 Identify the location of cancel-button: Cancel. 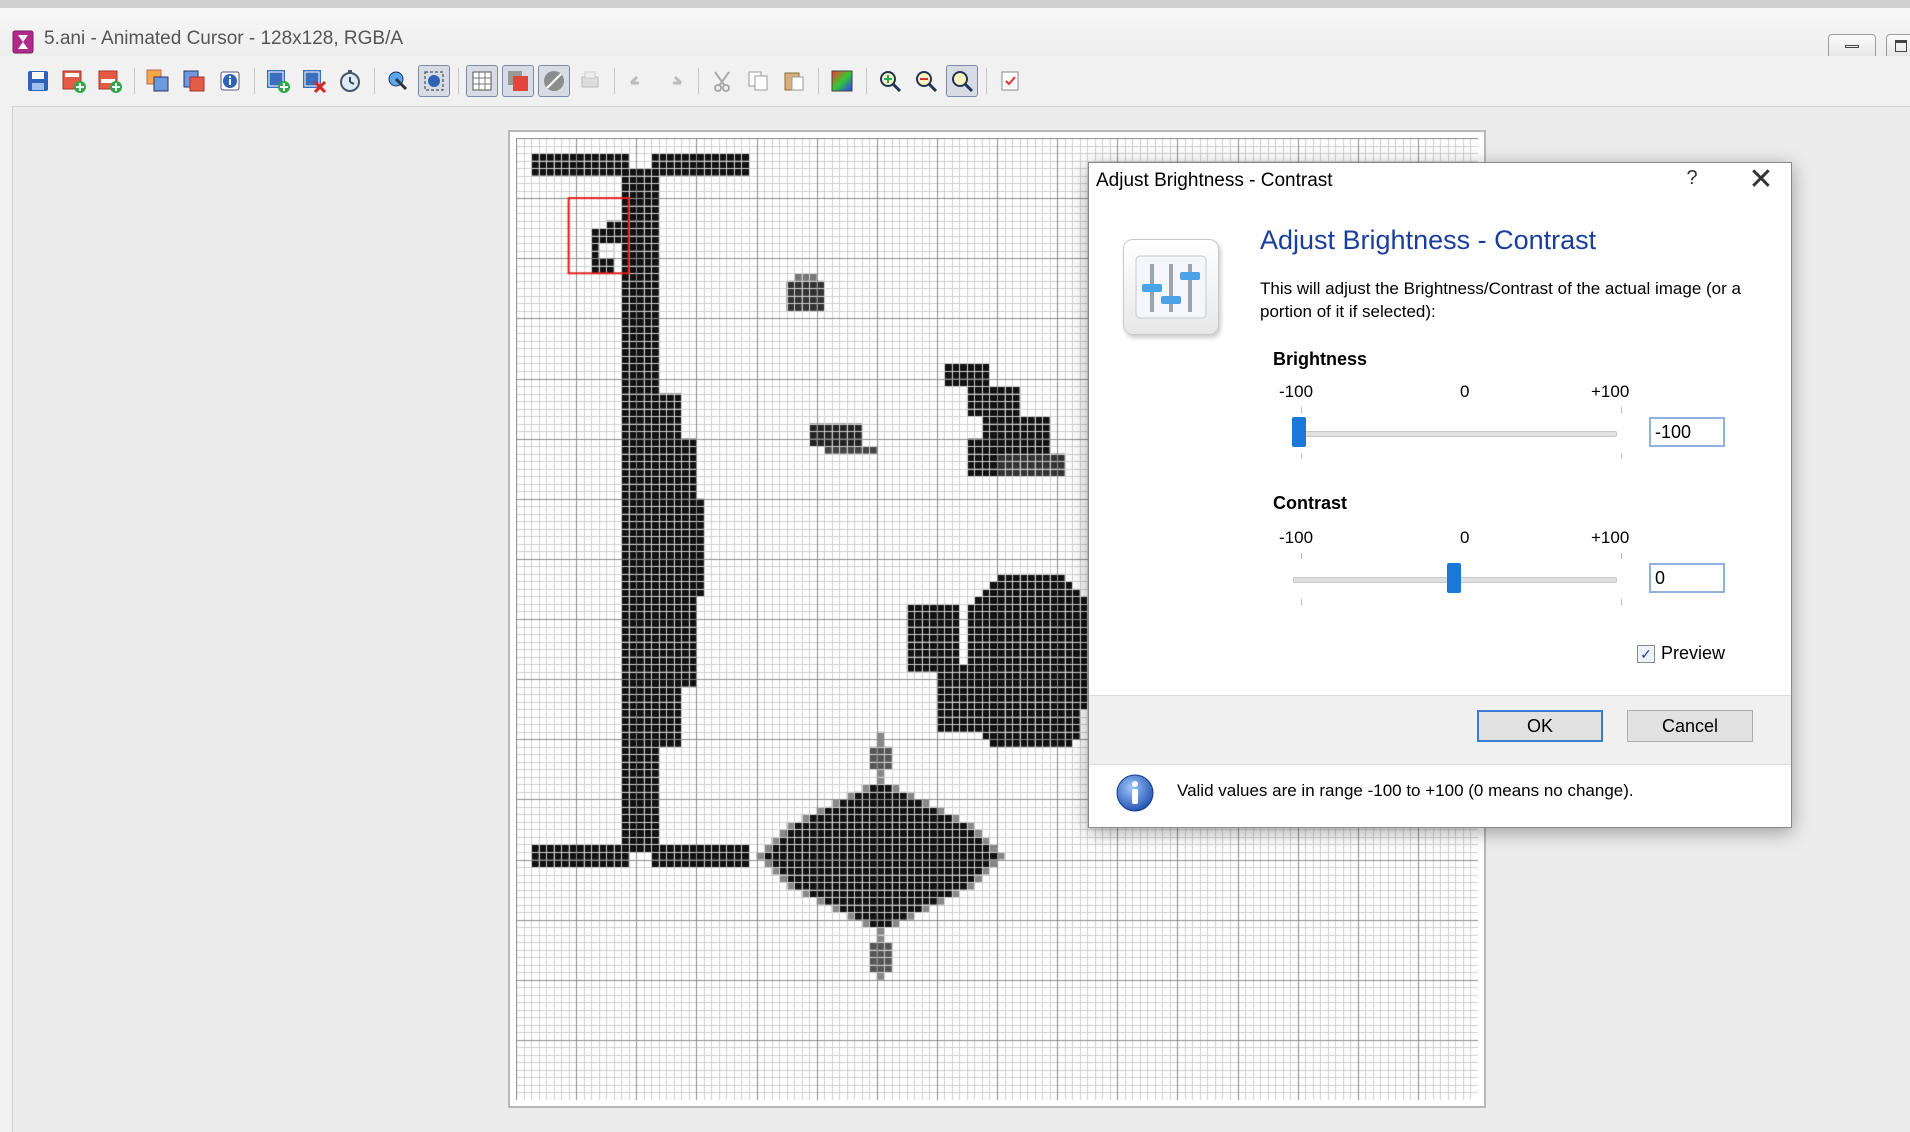
(1690, 726).